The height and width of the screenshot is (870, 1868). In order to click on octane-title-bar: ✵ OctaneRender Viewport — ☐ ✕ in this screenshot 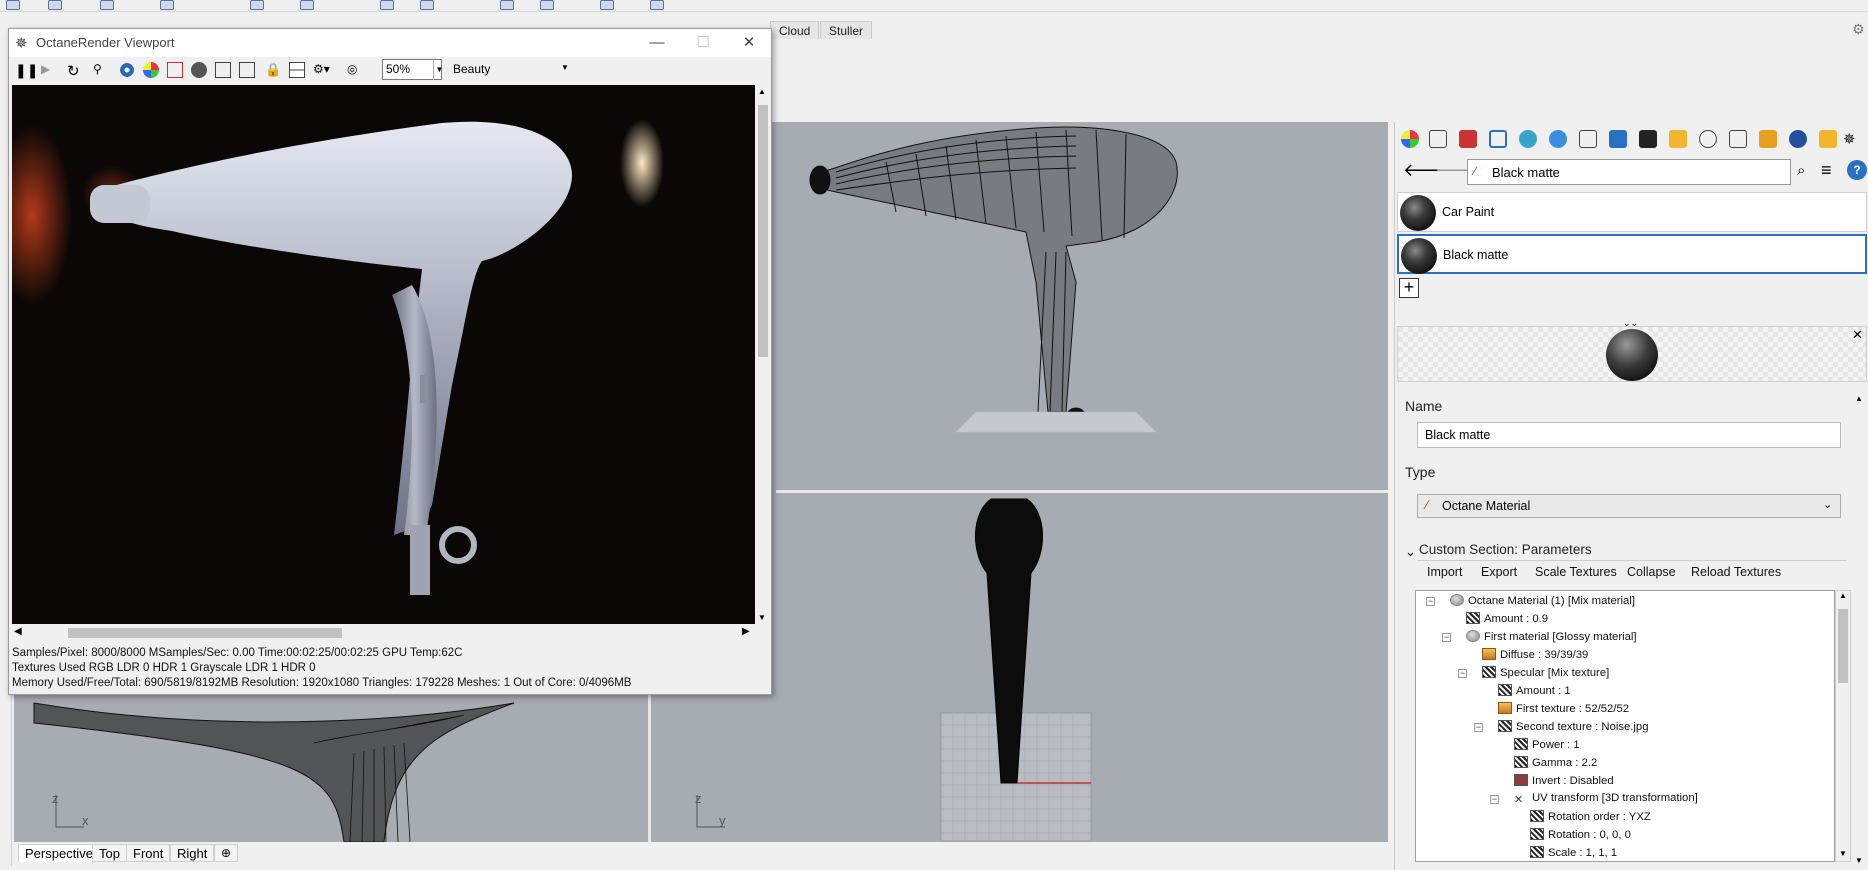, I will do `click(390, 43)`.